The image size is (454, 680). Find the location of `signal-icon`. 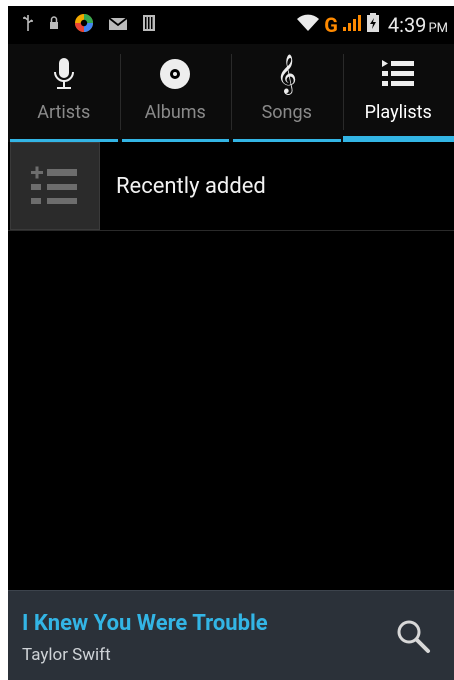

signal-icon is located at coordinates (352, 25).